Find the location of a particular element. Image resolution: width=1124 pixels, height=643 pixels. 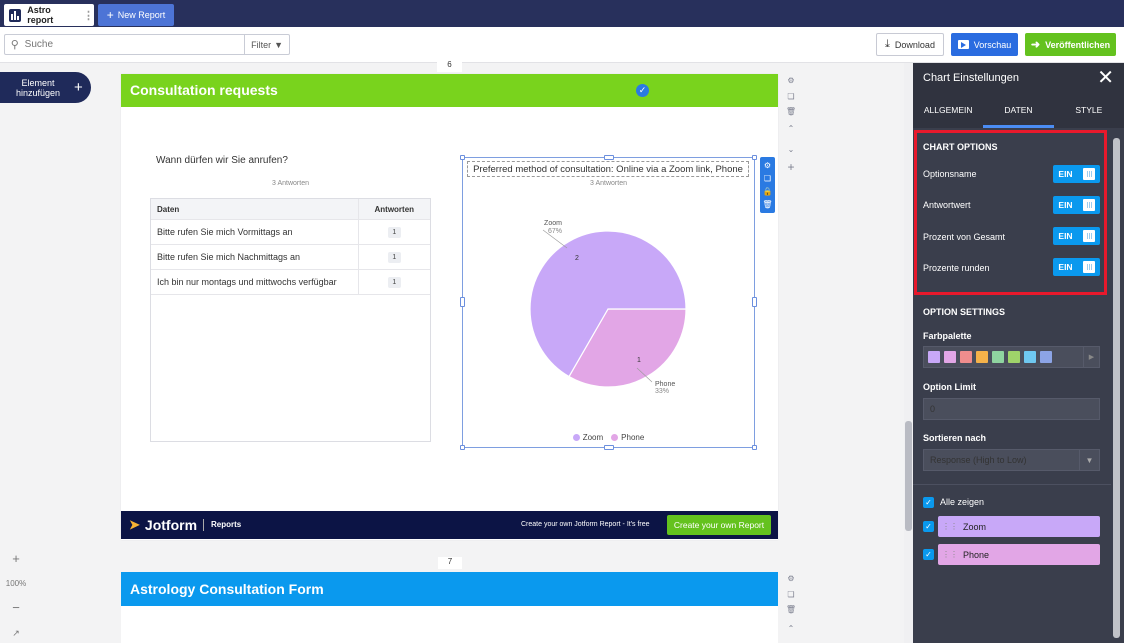

panel-header: Chart Einstellungen ✕ is located at coordinates (1018, 78).